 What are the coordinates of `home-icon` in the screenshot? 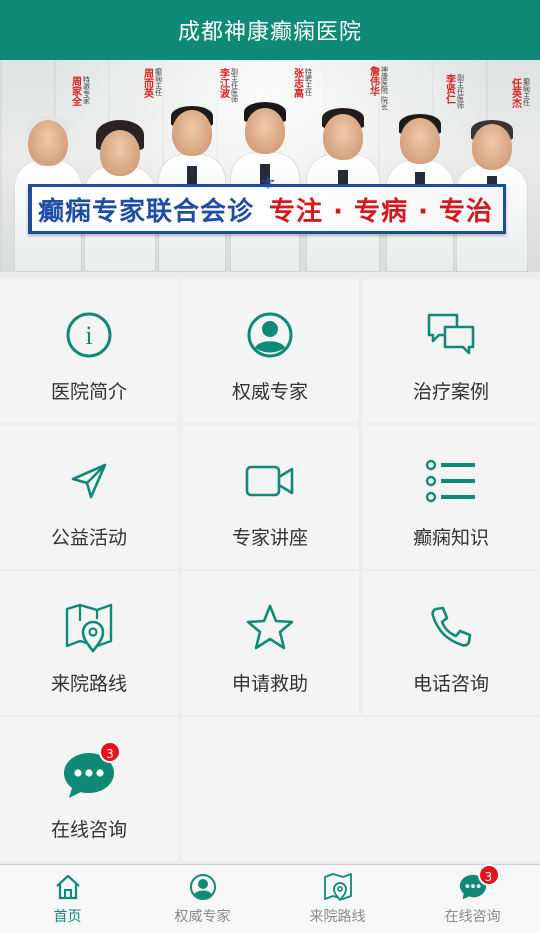 It's located at (68, 887).